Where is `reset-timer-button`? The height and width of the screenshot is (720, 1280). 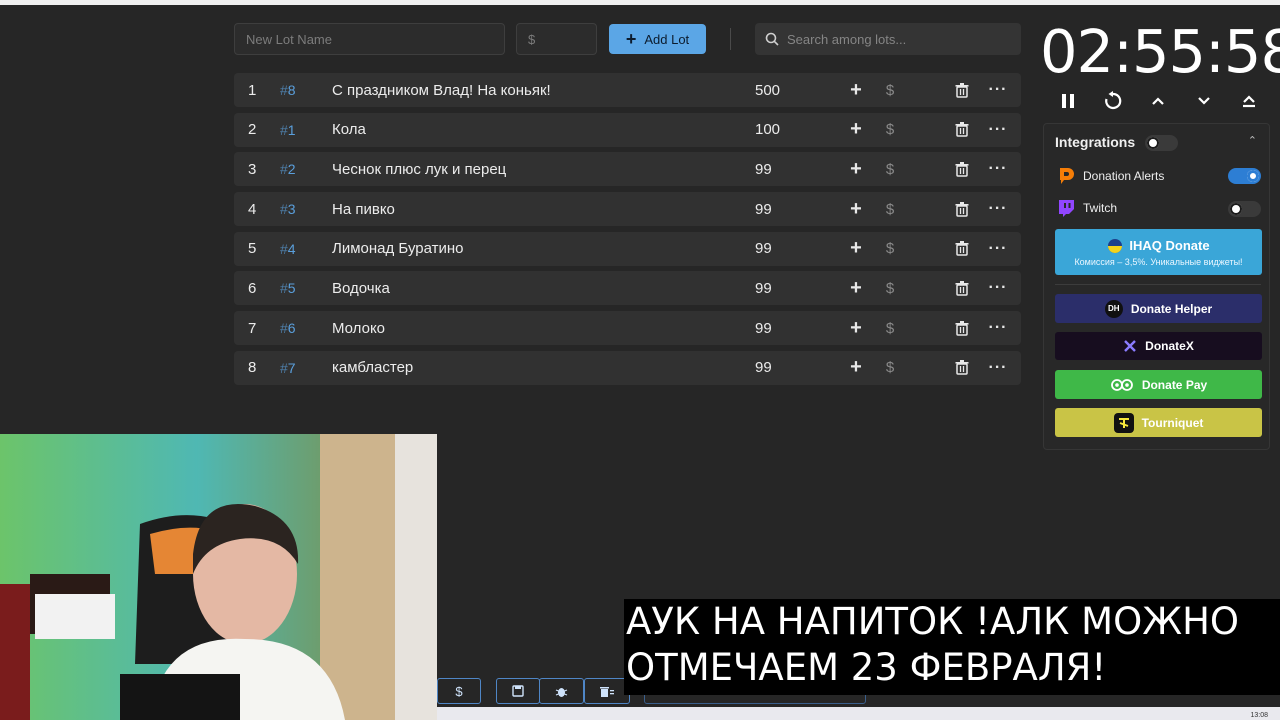 reset-timer-button is located at coordinates (1113, 101).